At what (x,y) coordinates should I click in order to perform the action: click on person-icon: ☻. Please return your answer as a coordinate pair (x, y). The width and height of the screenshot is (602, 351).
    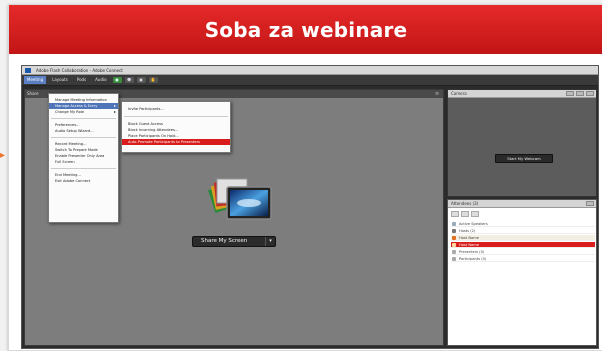
    Looking at the image, I should click on (129, 80).